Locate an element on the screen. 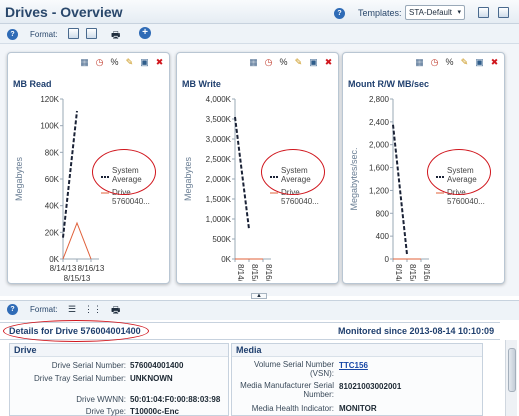 This screenshot has height=416, width=519. chevron-down-icon: ▾ is located at coordinates (459, 12).